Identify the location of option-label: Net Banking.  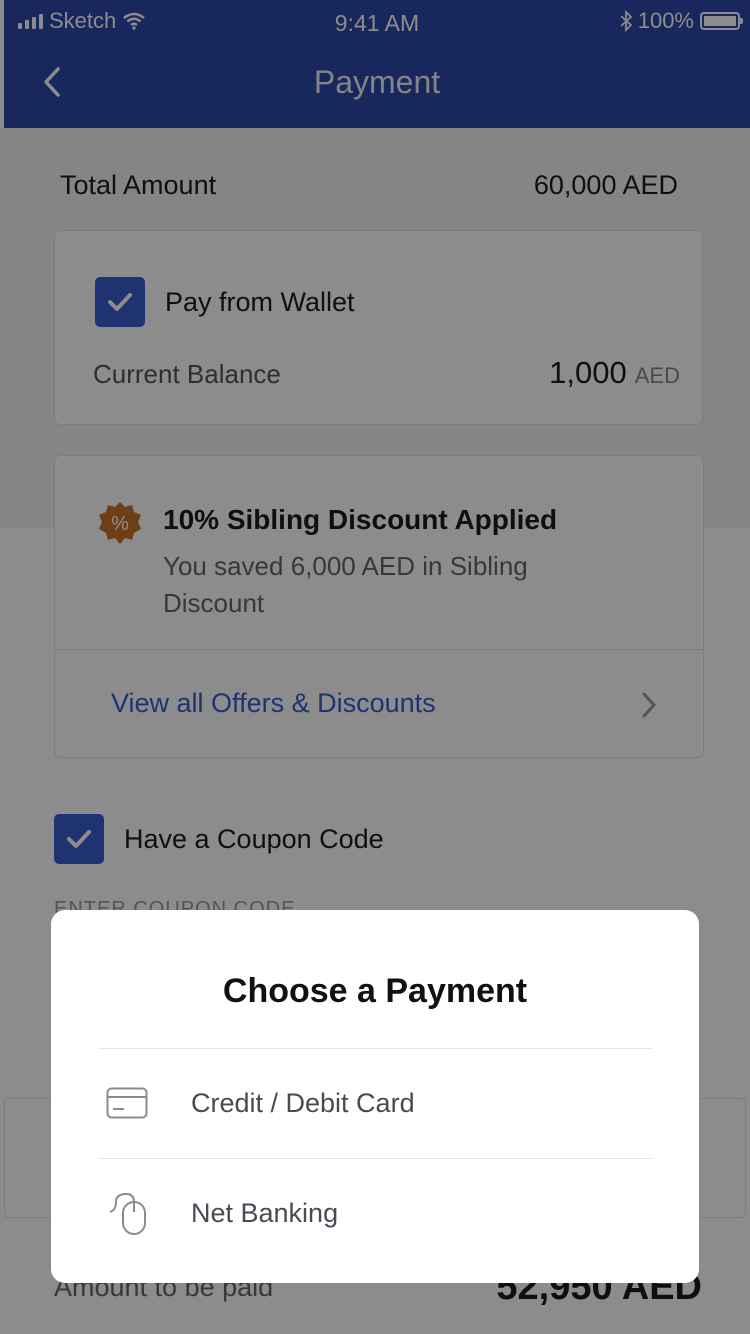
(265, 1212).